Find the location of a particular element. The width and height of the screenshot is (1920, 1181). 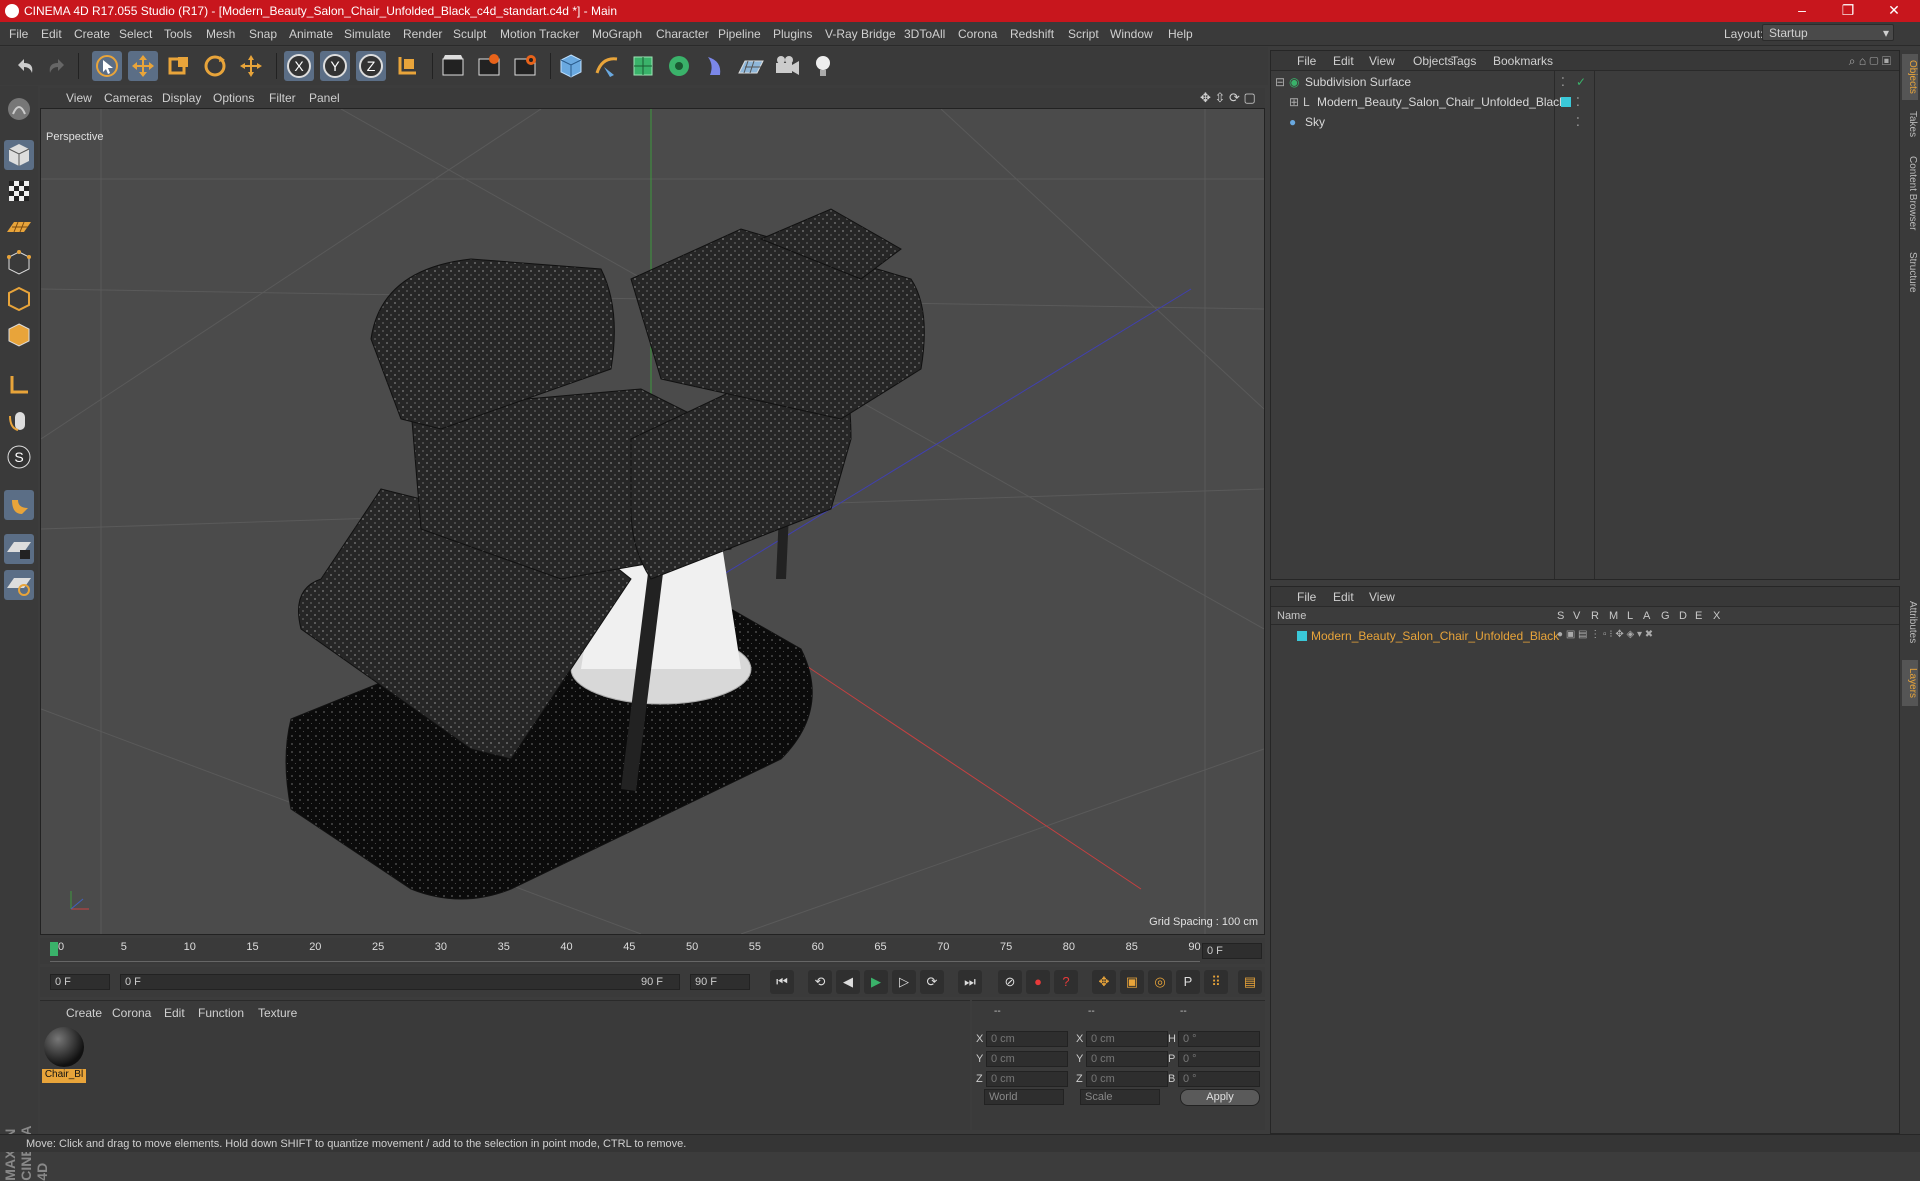

workplane-lock-button is located at coordinates (19, 585).